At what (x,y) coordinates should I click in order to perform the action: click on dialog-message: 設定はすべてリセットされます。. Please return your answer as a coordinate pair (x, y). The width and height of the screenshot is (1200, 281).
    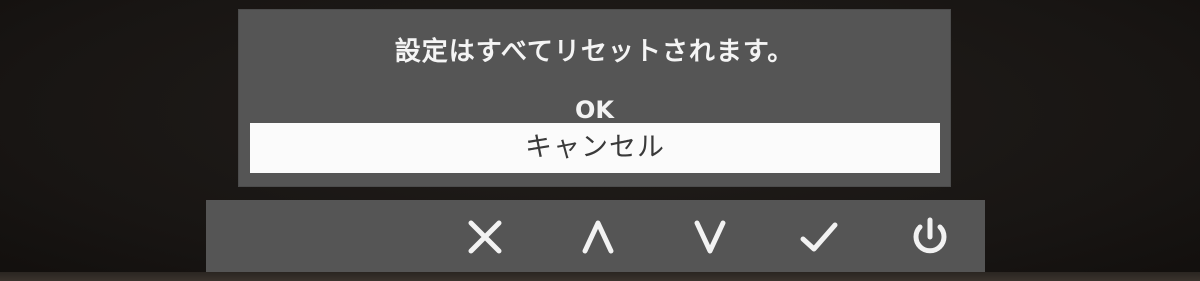
    Looking at the image, I should click on (594, 52).